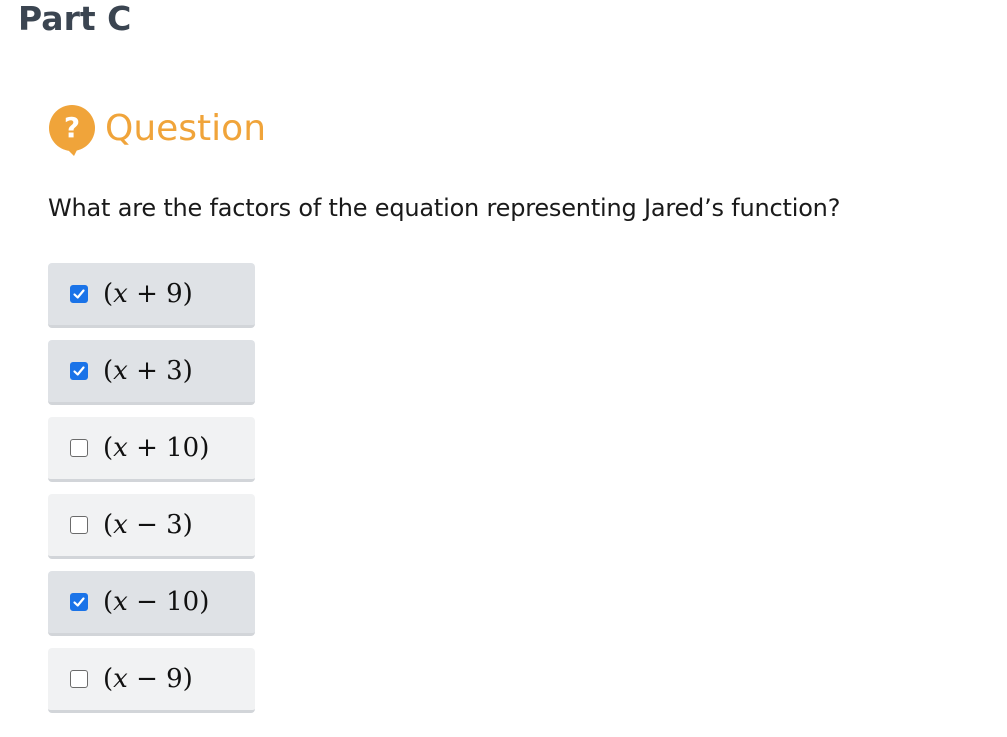 The height and width of the screenshot is (737, 1007). What do you see at coordinates (75, 19) in the screenshot?
I see `part-title: Part C` at bounding box center [75, 19].